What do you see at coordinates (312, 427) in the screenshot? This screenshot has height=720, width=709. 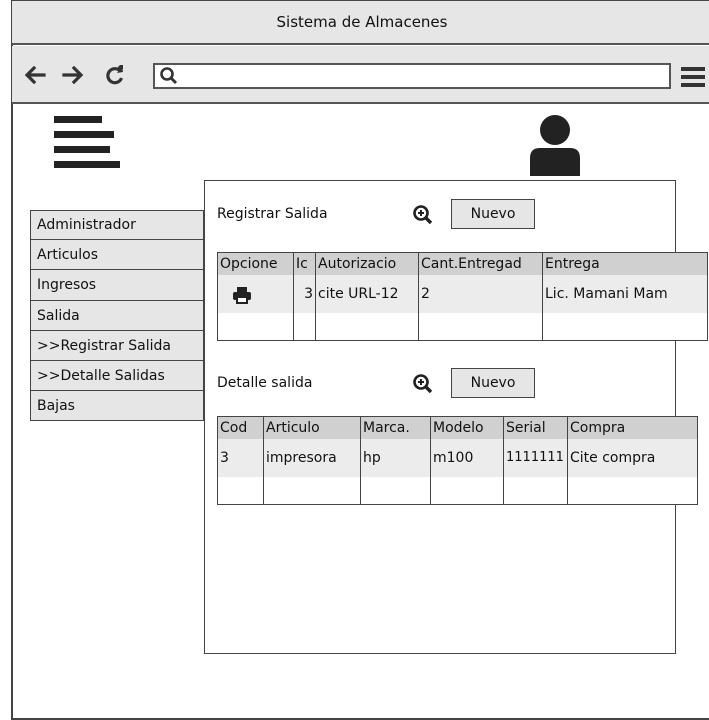 I see `column-header: Articulo` at bounding box center [312, 427].